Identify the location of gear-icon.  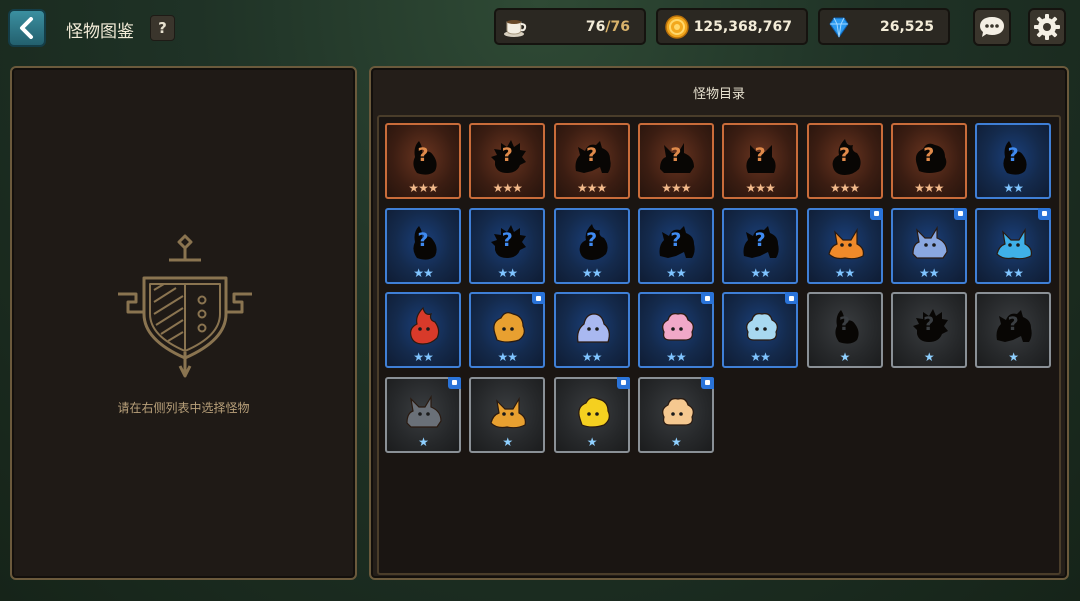
(1047, 27).